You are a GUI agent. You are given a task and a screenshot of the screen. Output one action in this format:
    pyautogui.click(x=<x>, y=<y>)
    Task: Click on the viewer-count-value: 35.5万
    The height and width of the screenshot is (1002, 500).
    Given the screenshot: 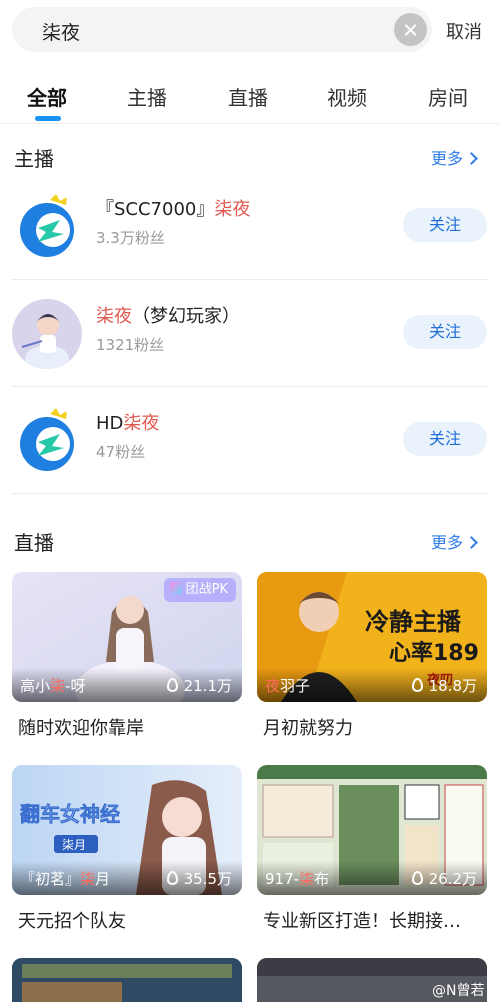 What is the action you would take?
    pyautogui.click(x=207, y=879)
    